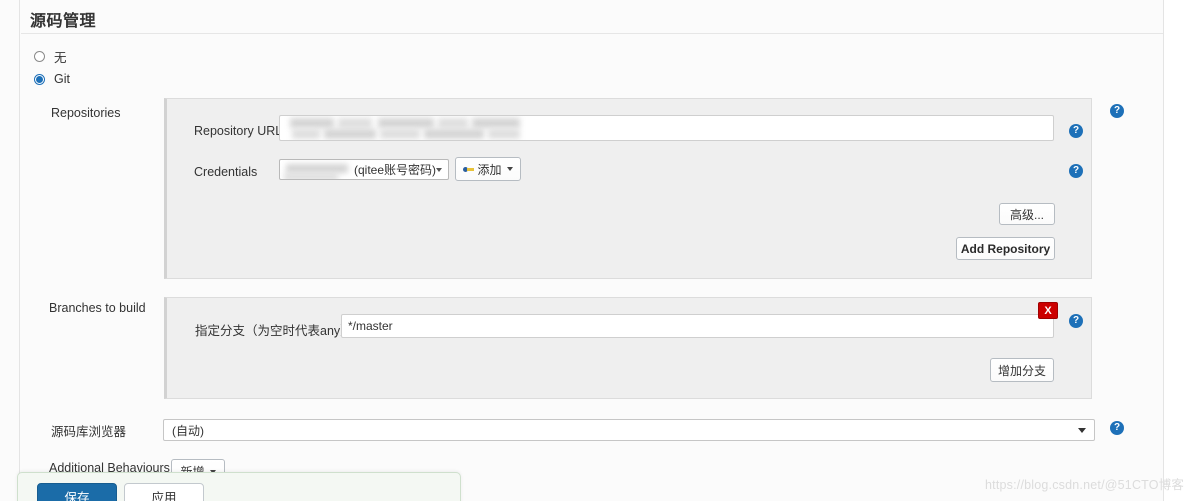  I want to click on add-repository-button: Add Repository, so click(1005, 248).